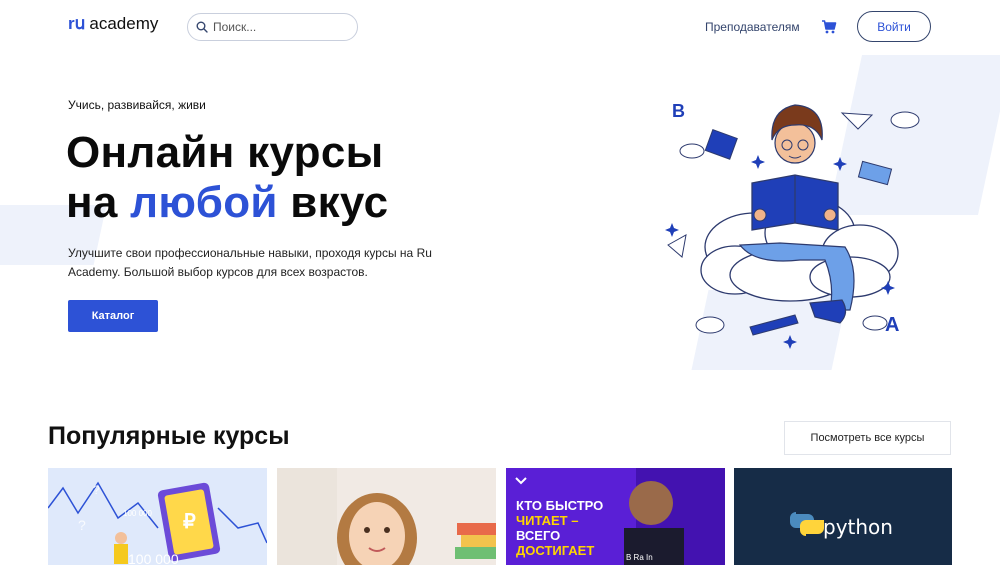 The image size is (1000, 565). Describe the element at coordinates (77, 23) in the screenshot. I see `logo-mark: rս` at that location.